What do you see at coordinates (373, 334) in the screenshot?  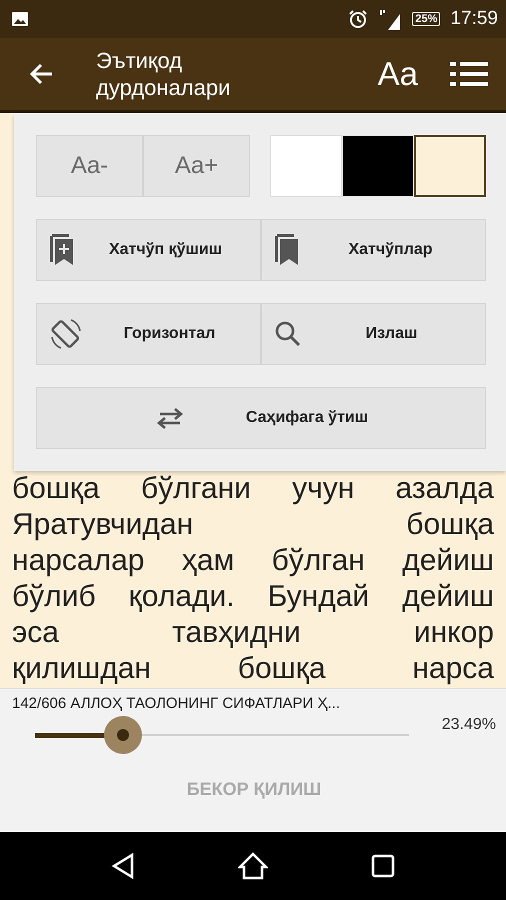 I see `search-button: Излаш` at bounding box center [373, 334].